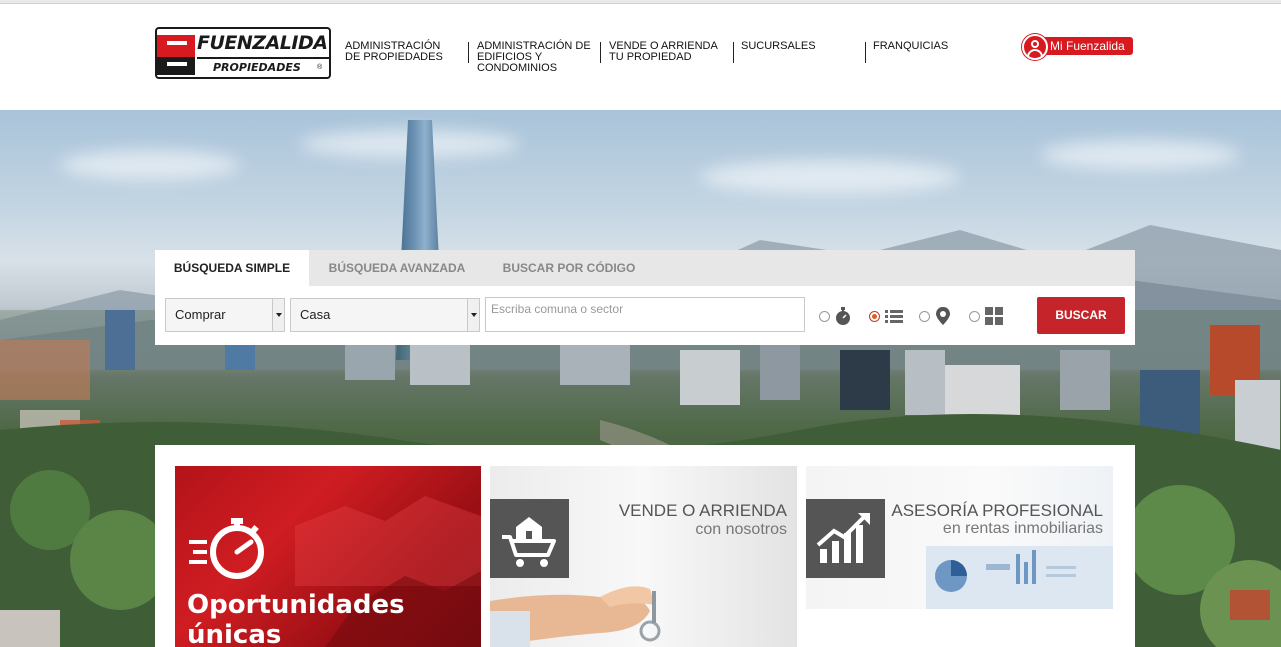 Image resolution: width=1281 pixels, height=647 pixels. What do you see at coordinates (702, 510) in the screenshot?
I see `feature-title-vende-arrienda: VENDE O ARRIENDA` at bounding box center [702, 510].